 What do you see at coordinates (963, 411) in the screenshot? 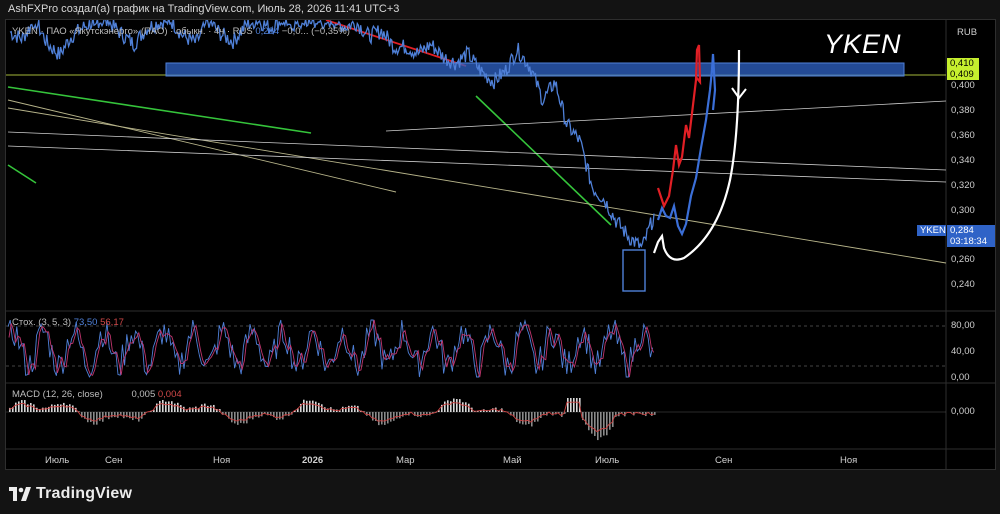
I see `macd-tick-0: 0,000` at bounding box center [963, 411].